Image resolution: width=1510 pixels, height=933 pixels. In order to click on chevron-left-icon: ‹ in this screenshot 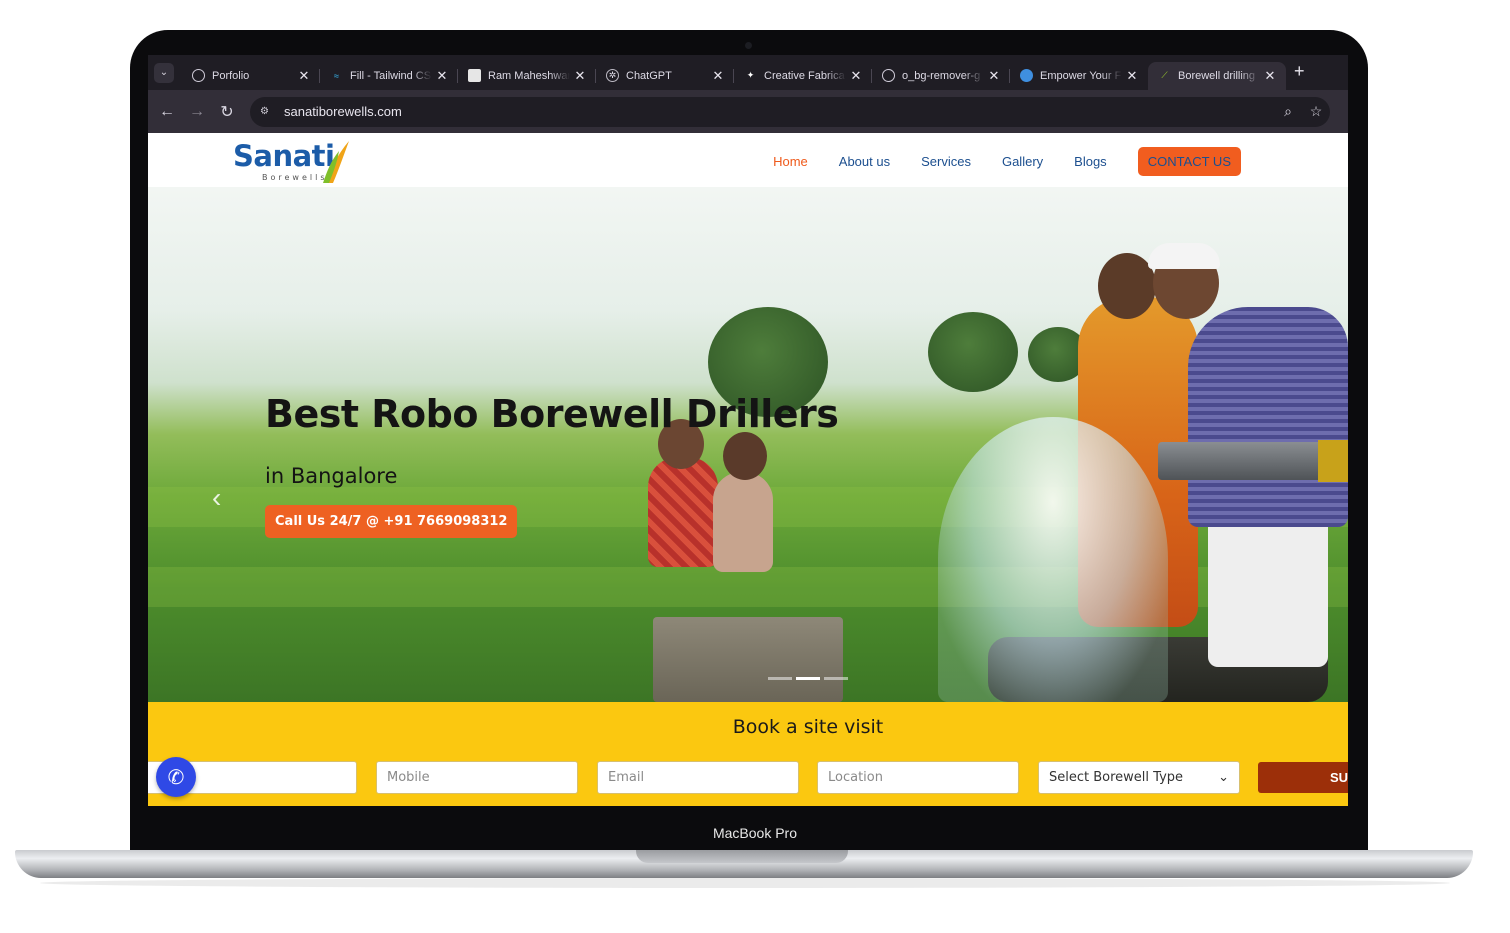, I will do `click(216, 498)`.